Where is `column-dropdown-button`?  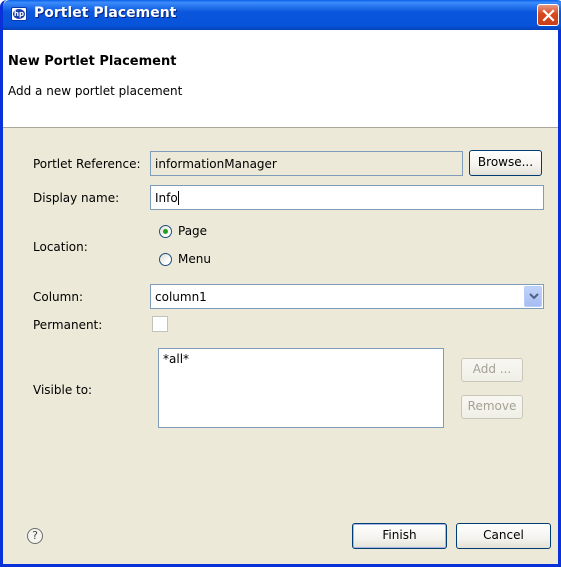
column-dropdown-button is located at coordinates (533, 296).